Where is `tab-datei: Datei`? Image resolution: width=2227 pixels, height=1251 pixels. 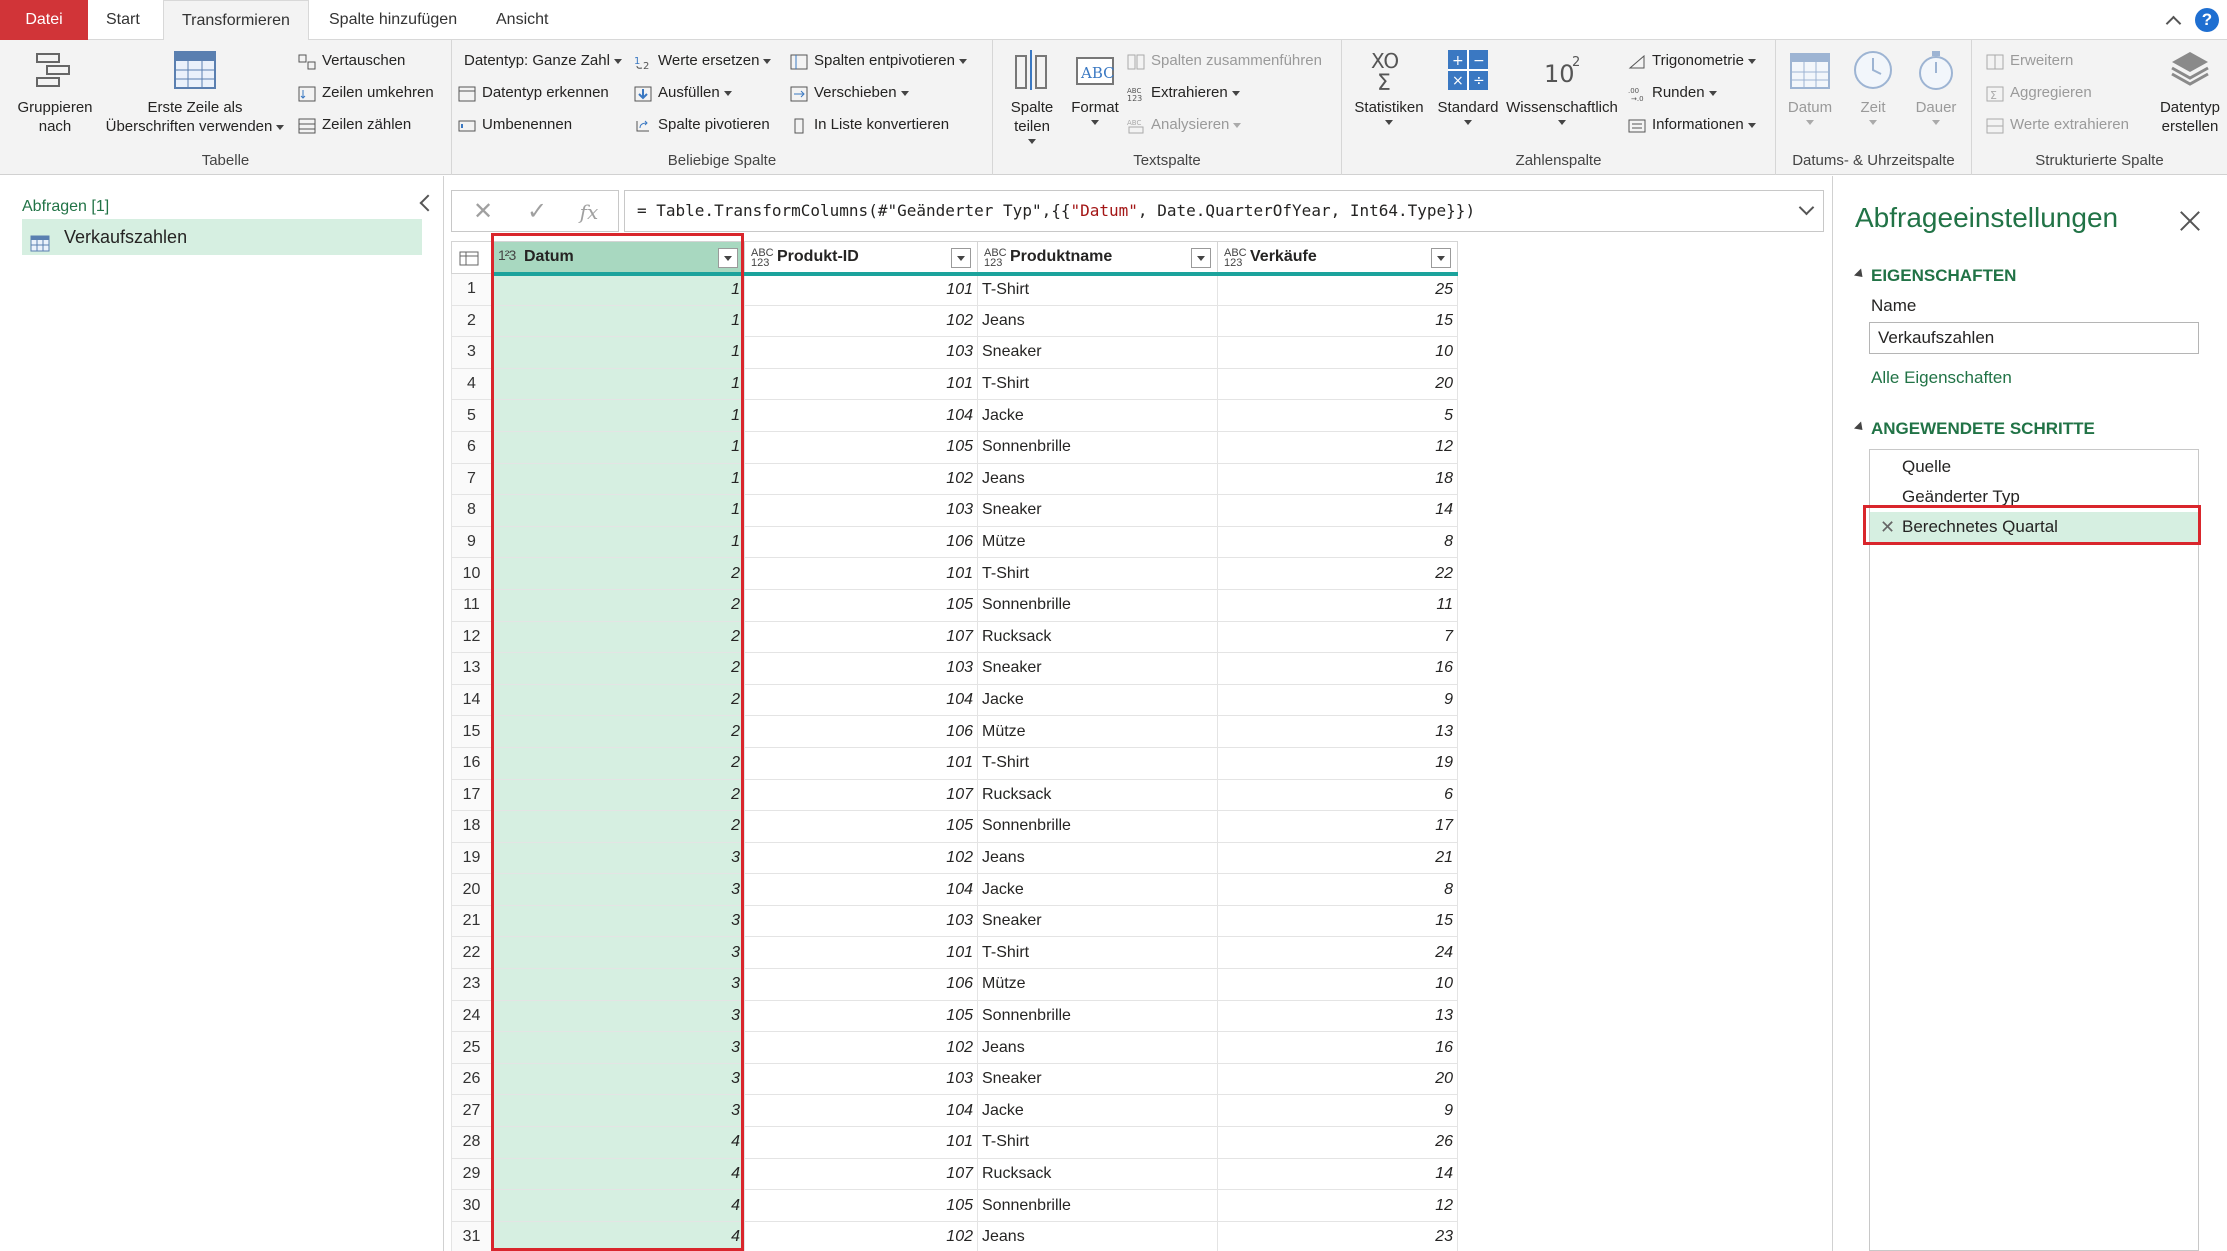
tab-datei: Datei is located at coordinates (44, 20).